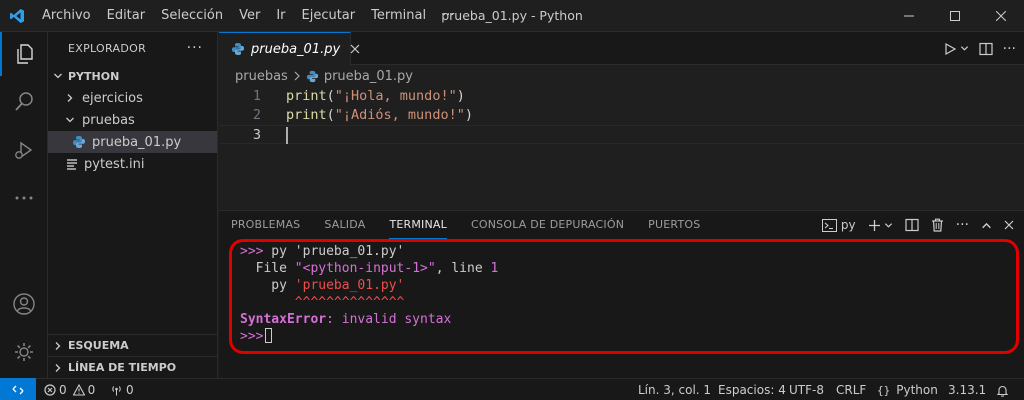  I want to click on error-count: 0, so click(63, 390).